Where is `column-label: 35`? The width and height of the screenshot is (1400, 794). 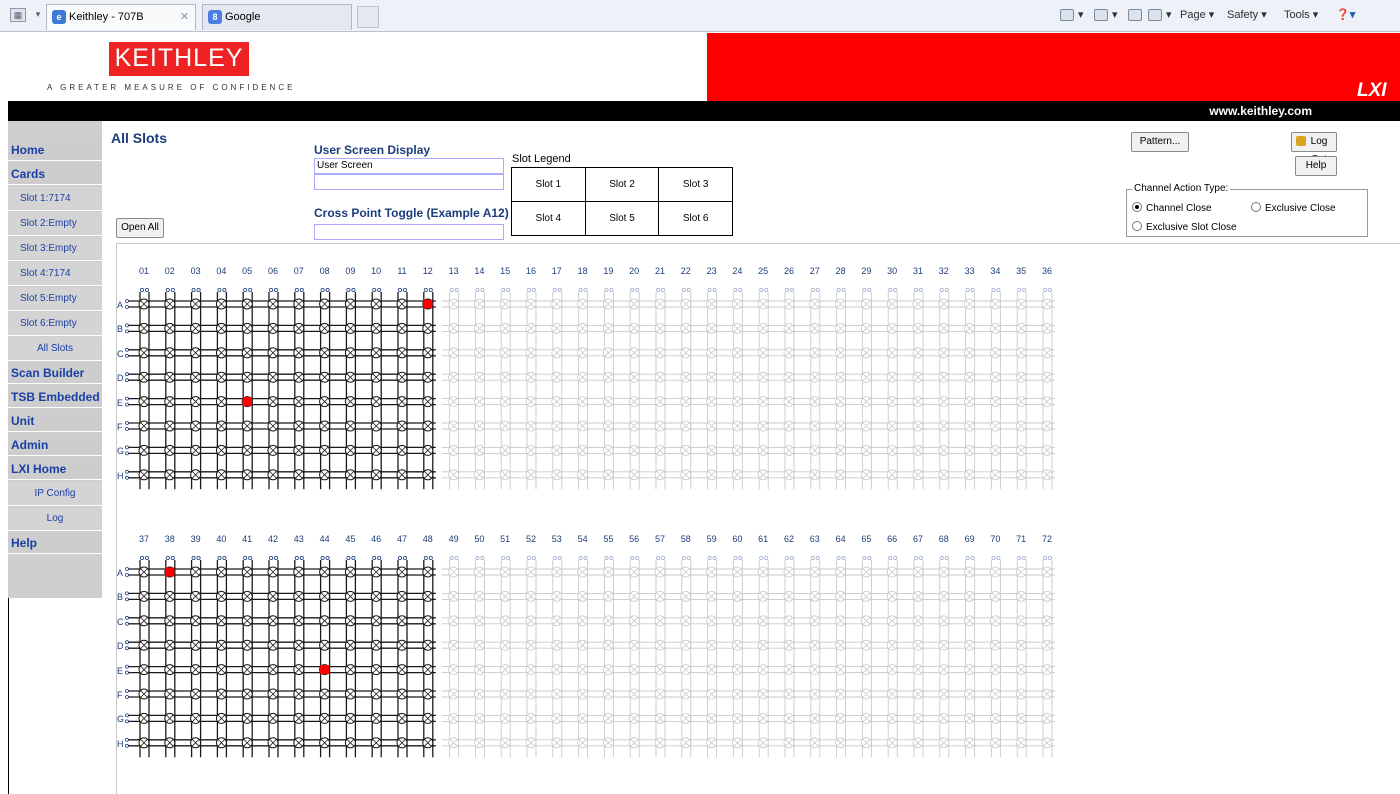 column-label: 35 is located at coordinates (1021, 271).